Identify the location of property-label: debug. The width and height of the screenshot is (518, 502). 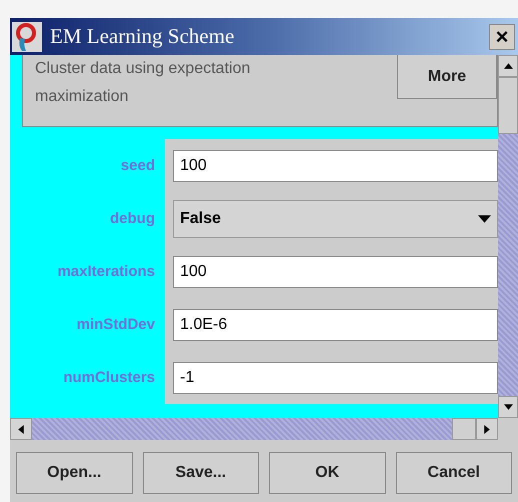
(132, 218).